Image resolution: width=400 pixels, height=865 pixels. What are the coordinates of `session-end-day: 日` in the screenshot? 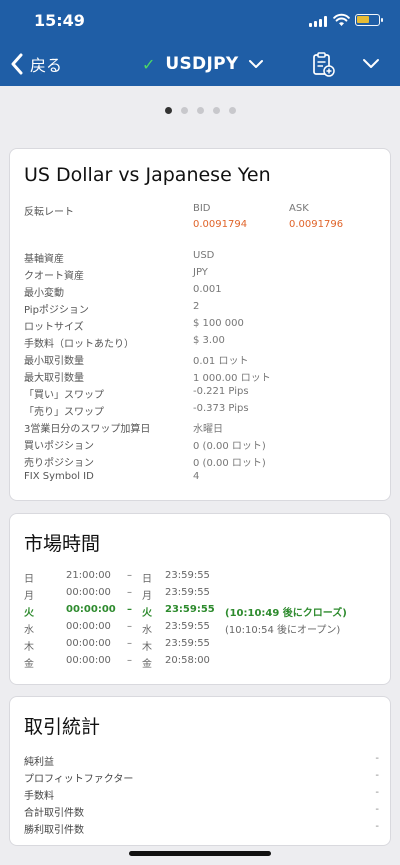 It's located at (147, 579).